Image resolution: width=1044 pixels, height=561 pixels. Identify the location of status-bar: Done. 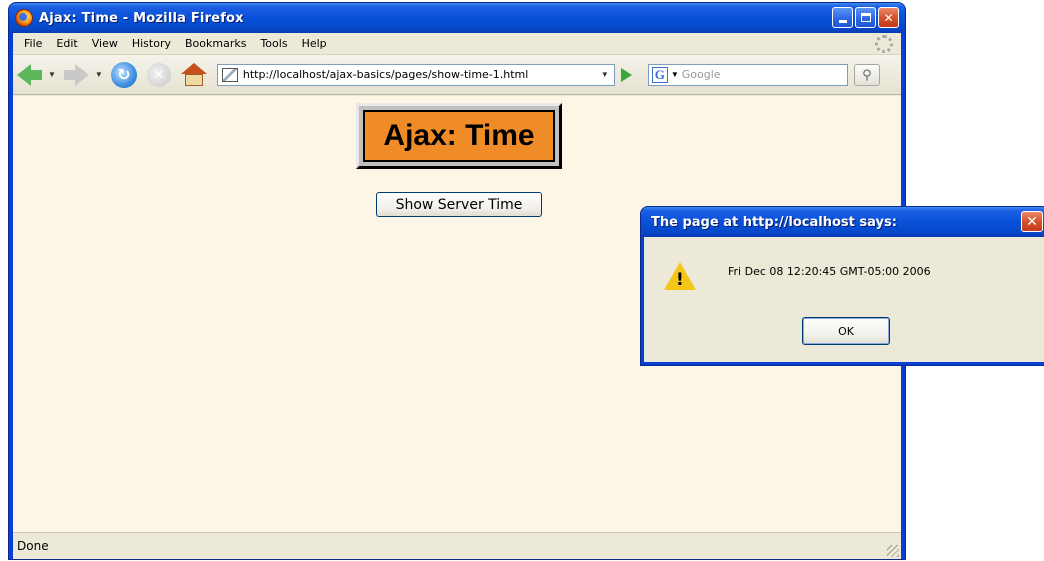
(457, 545).